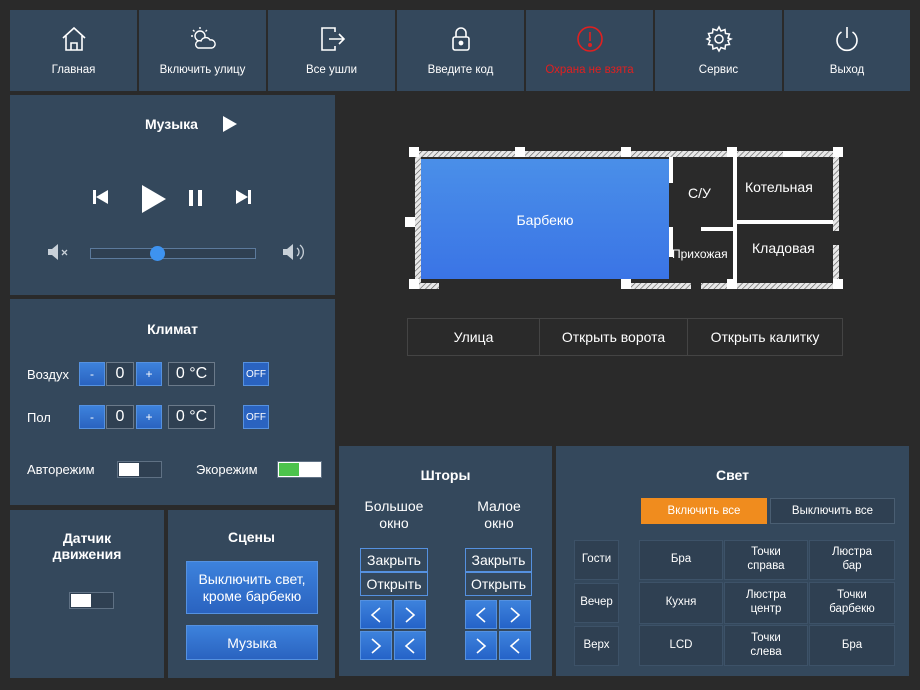 This screenshot has height=690, width=920. I want to click on pause-icon, so click(195, 198).